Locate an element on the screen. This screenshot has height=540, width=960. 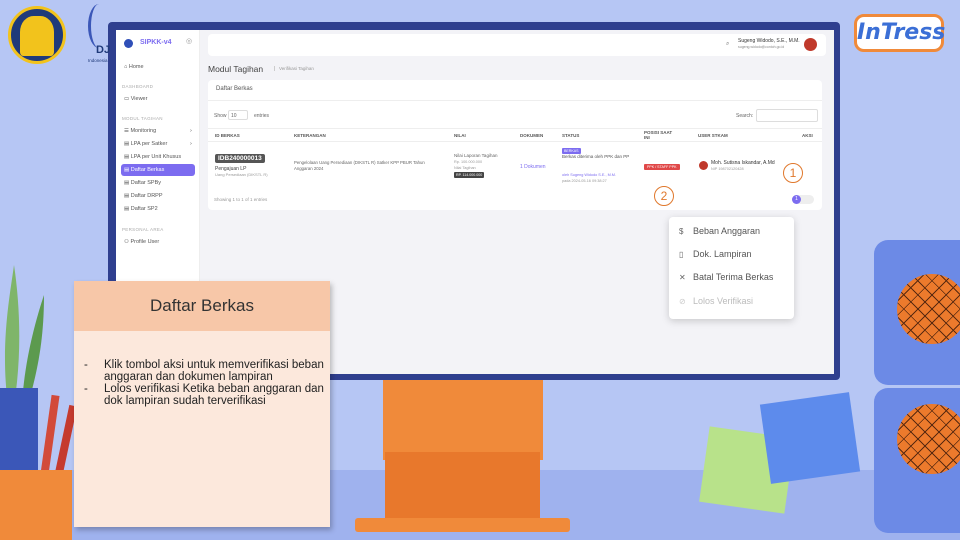
breadcrumb: Verifikasi Tagihan is located at coordinates (294, 68).